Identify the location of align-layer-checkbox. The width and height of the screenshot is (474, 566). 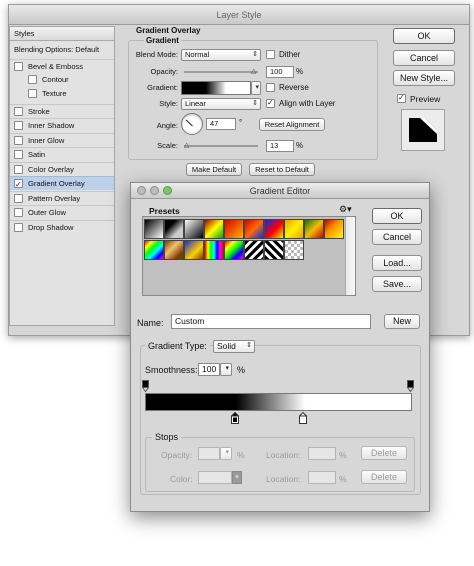
(270, 103).